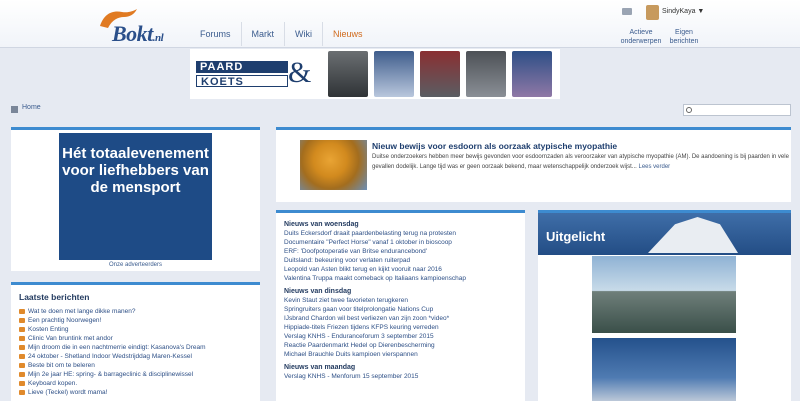 Image resolution: width=800 pixels, height=401 pixels. I want to click on logo-text: Bokt.nl, so click(138, 33).